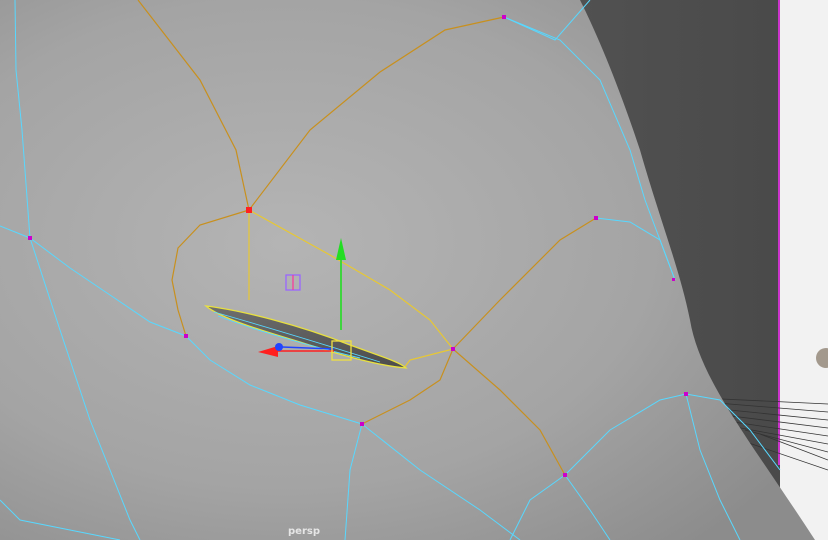  I want to click on camera-name-label: persp, so click(304, 531).